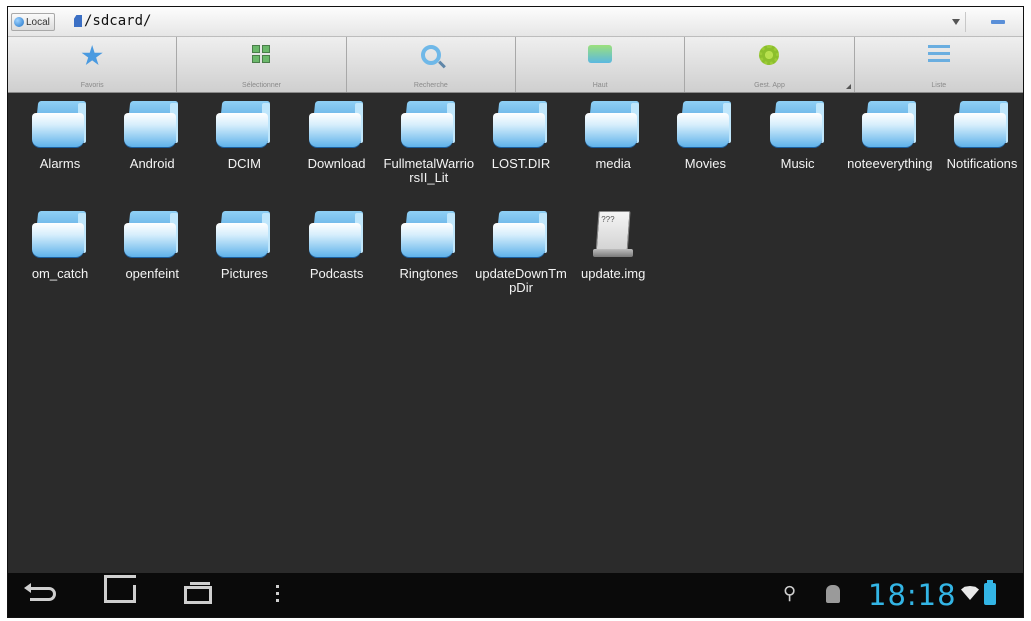  I want to click on file-name: noteeverything, so click(890, 163).